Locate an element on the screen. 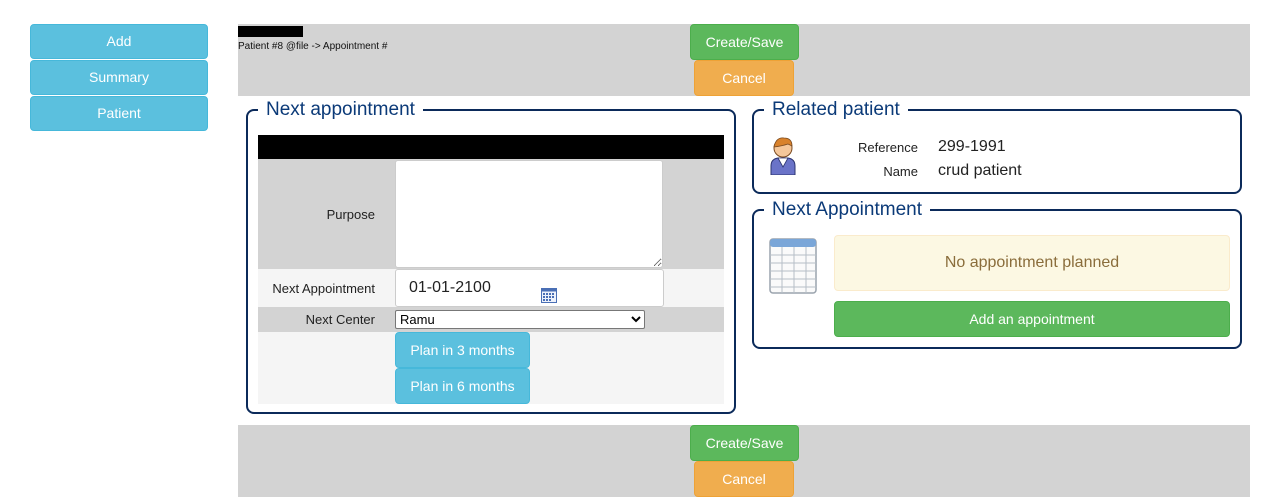 The width and height of the screenshot is (1280, 497). plan-6-months-button: Plan in 6 months is located at coordinates (462, 386).